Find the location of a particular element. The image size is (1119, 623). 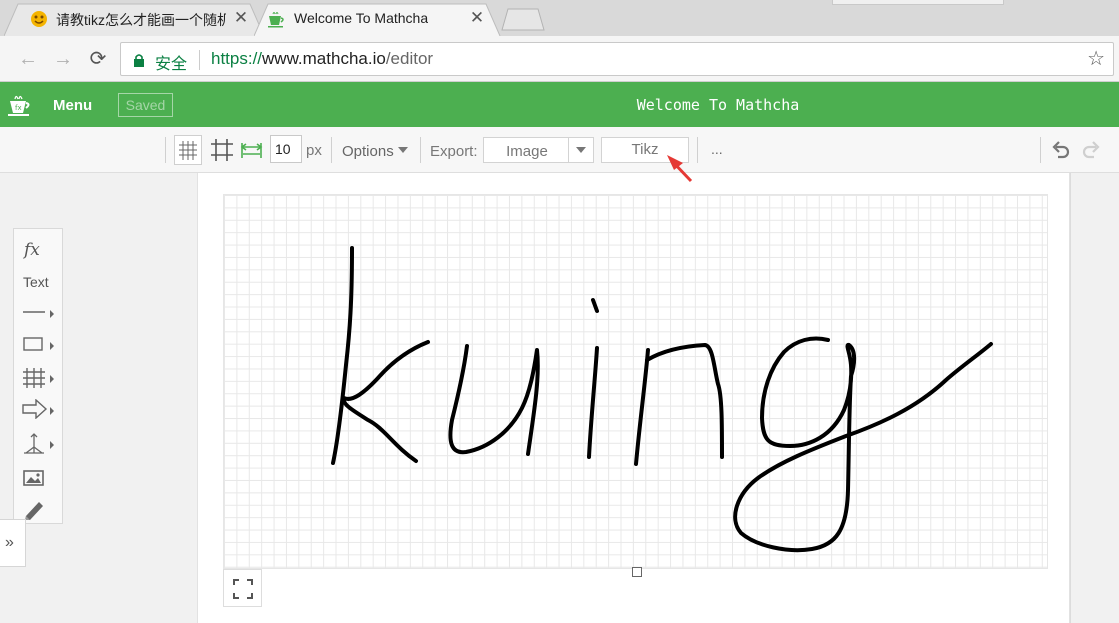

url-text: https://www.mathcha.io/editor is located at coordinates (322, 59).